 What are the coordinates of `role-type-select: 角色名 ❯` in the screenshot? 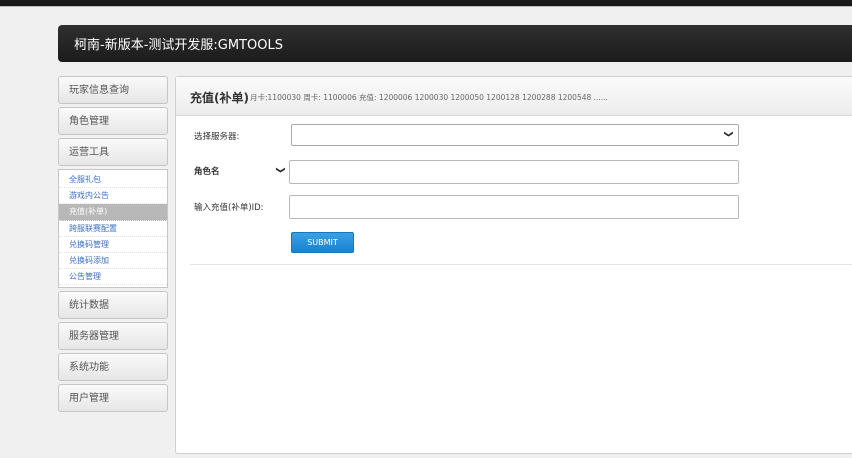 It's located at (239, 172).